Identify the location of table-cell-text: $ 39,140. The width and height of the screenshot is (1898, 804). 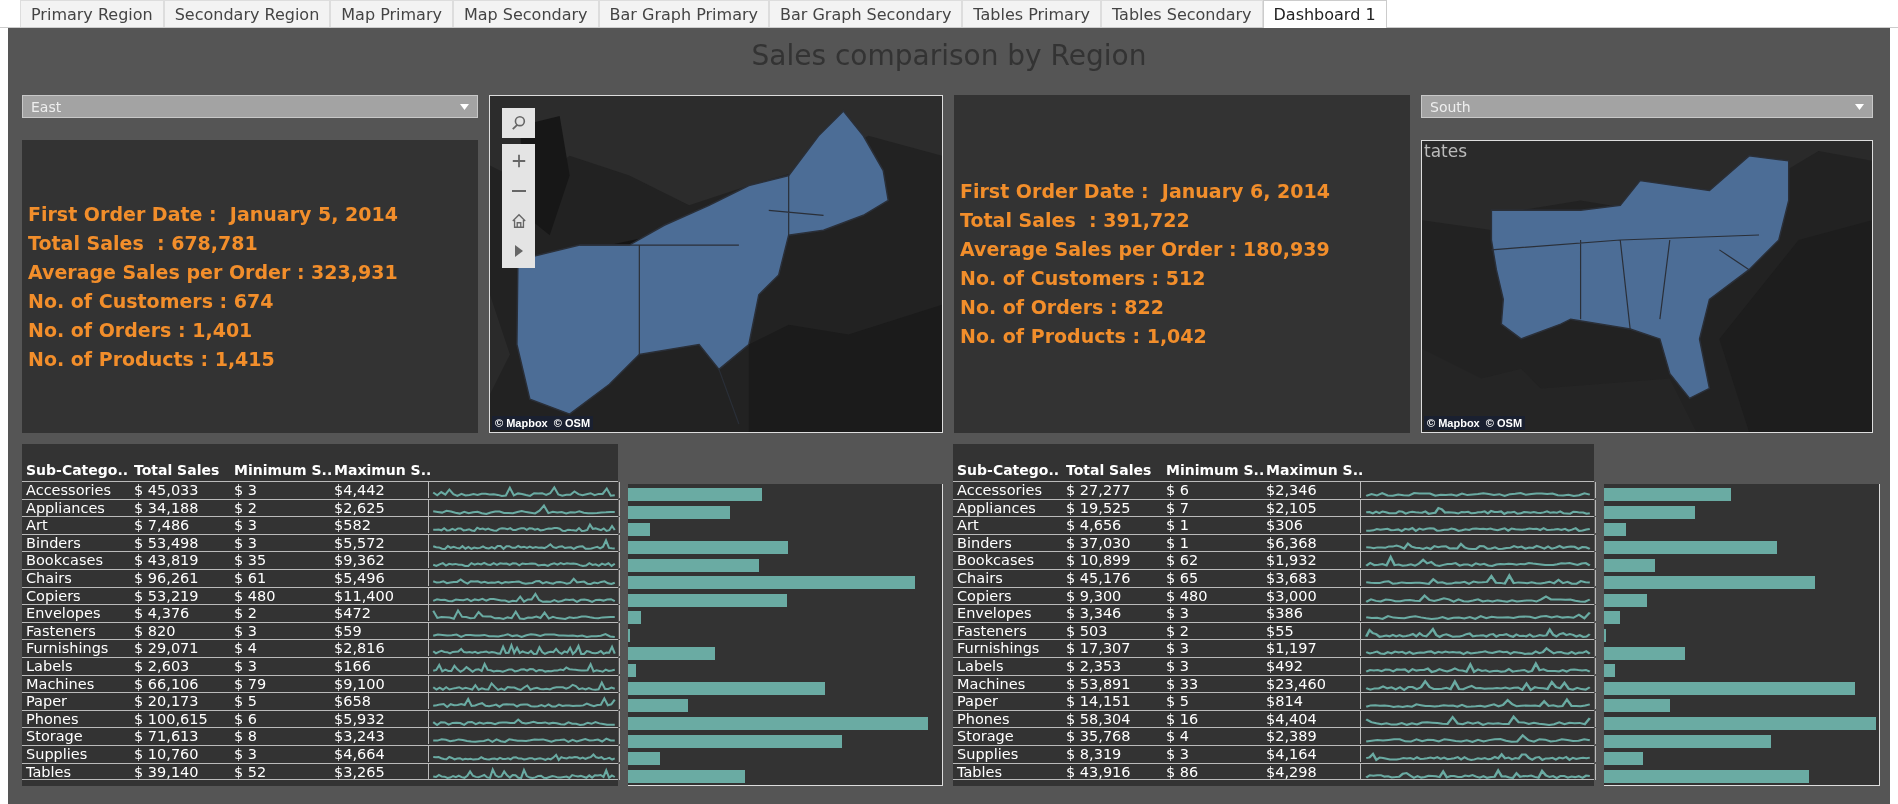
(166, 771).